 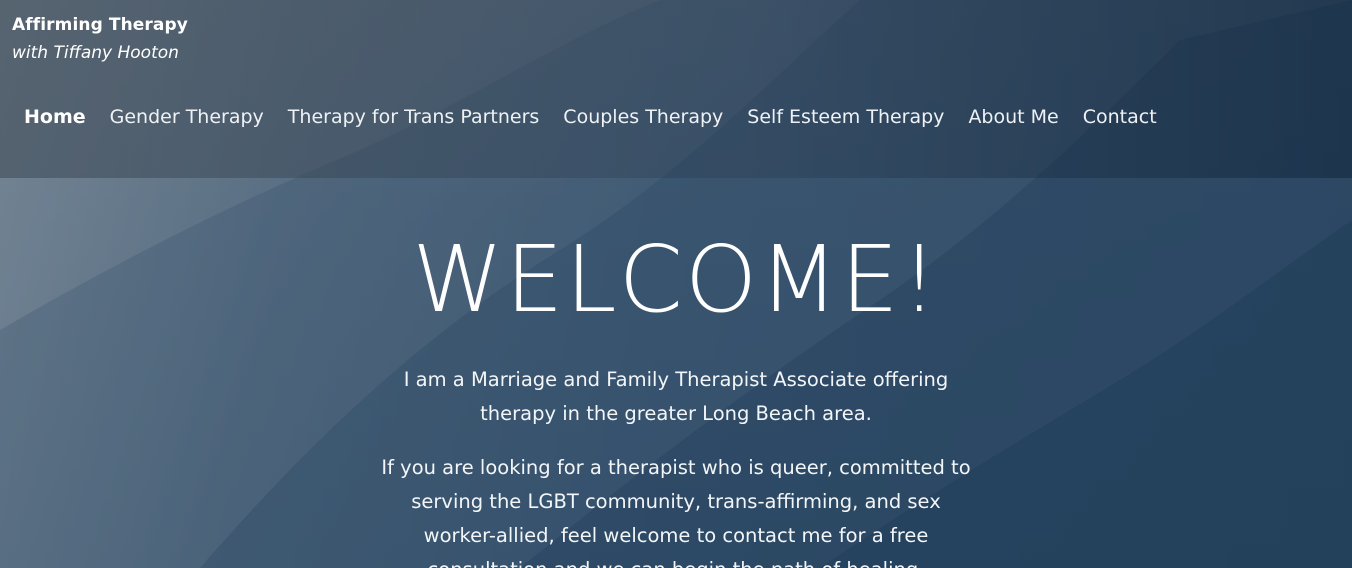 What do you see at coordinates (100, 25) in the screenshot?
I see `site-title: Affirming Therapy` at bounding box center [100, 25].